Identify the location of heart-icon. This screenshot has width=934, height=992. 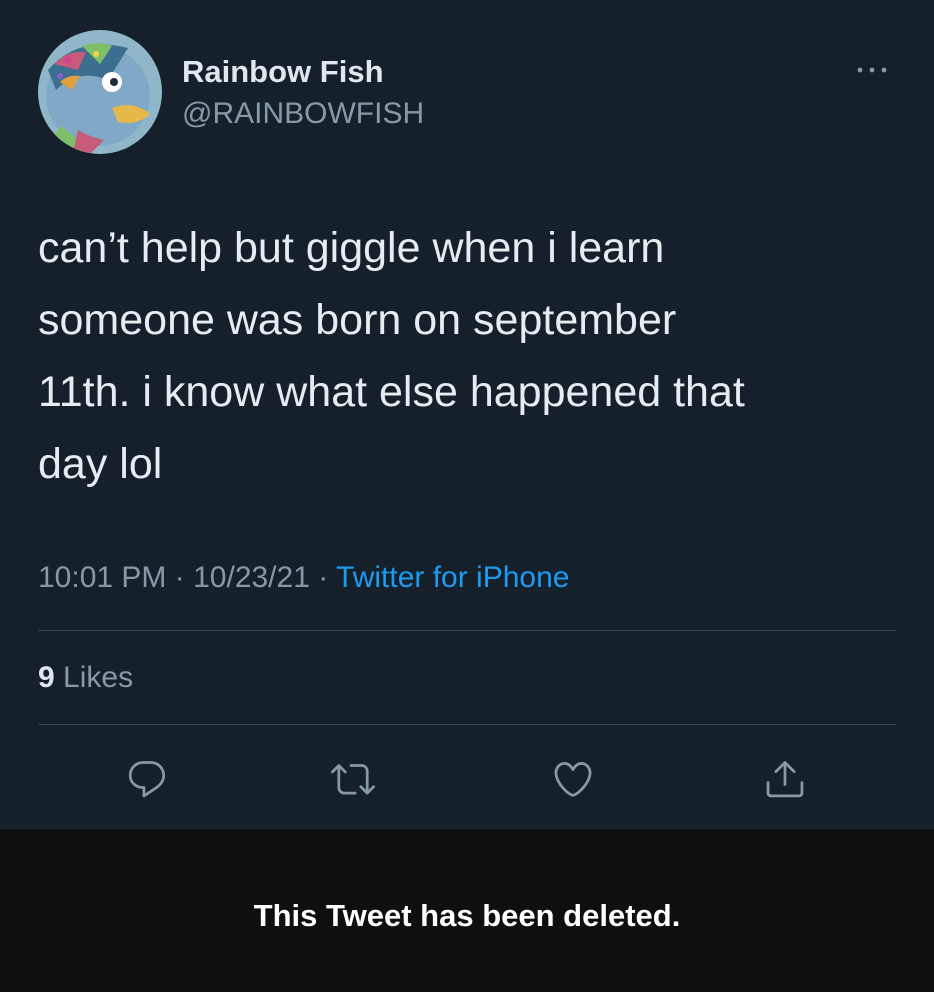
(573, 779).